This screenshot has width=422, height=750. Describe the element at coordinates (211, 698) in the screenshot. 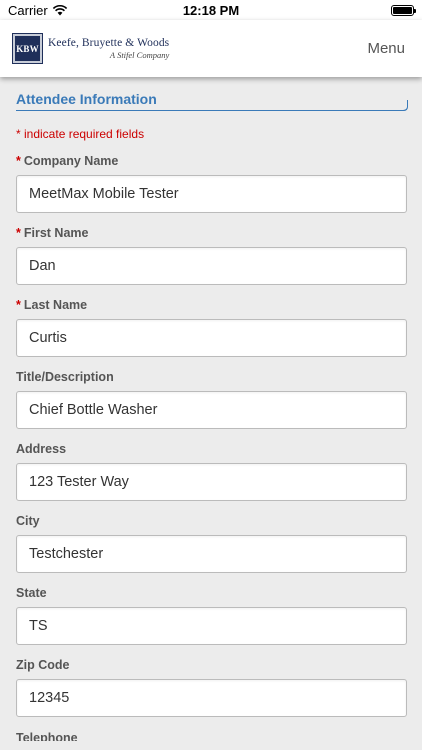

I see `zip-code-input` at that location.